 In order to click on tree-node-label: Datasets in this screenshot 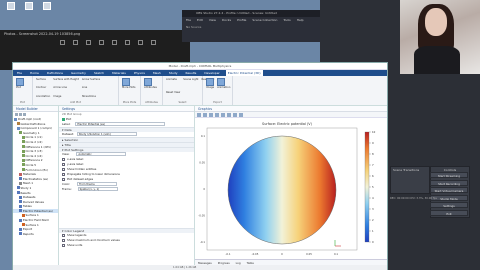, I will do `click(29, 197)`.